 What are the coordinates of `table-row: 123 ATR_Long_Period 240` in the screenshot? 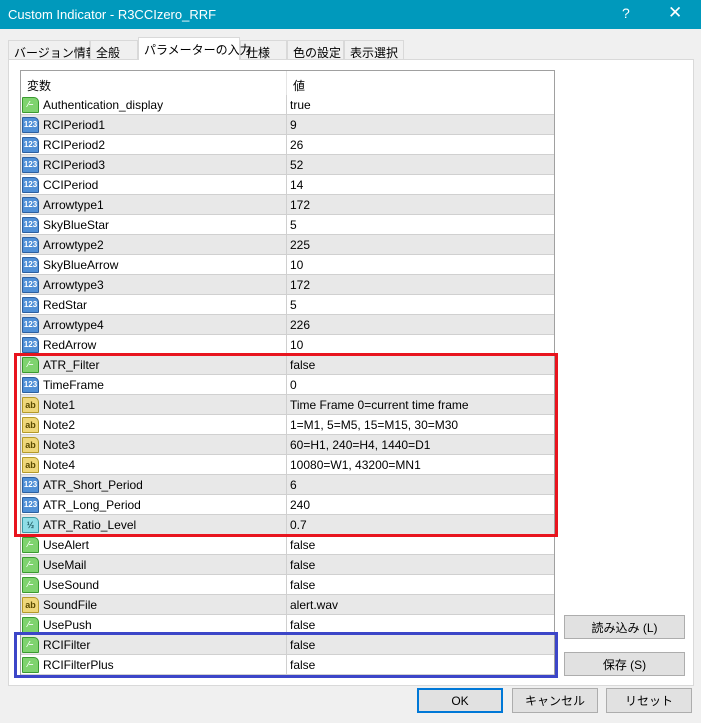 It's located at (287, 505).